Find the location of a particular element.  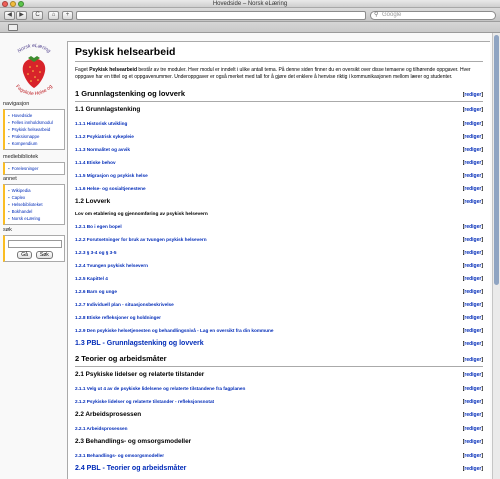

bookmarks-bar is located at coordinates (250, 27).